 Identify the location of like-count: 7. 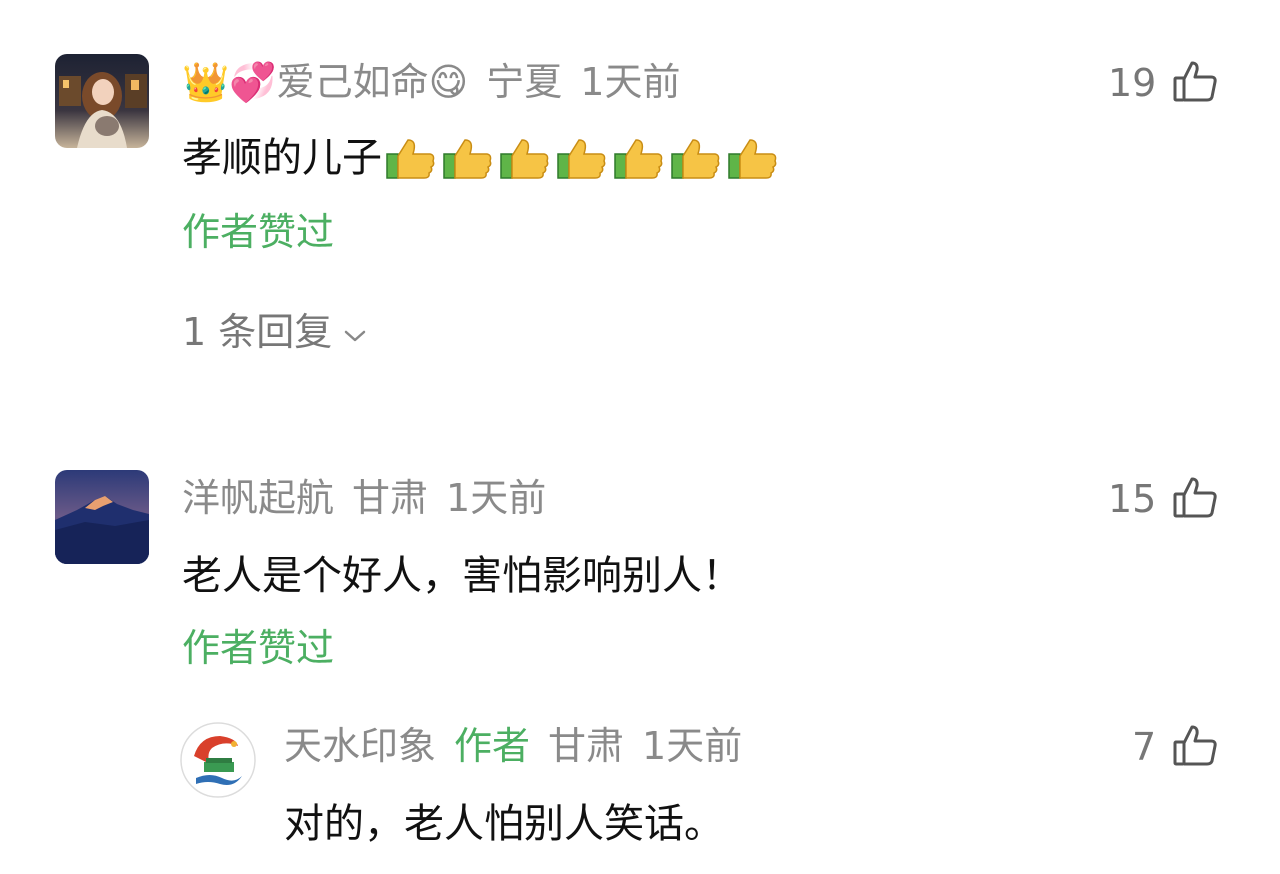
(1144, 747).